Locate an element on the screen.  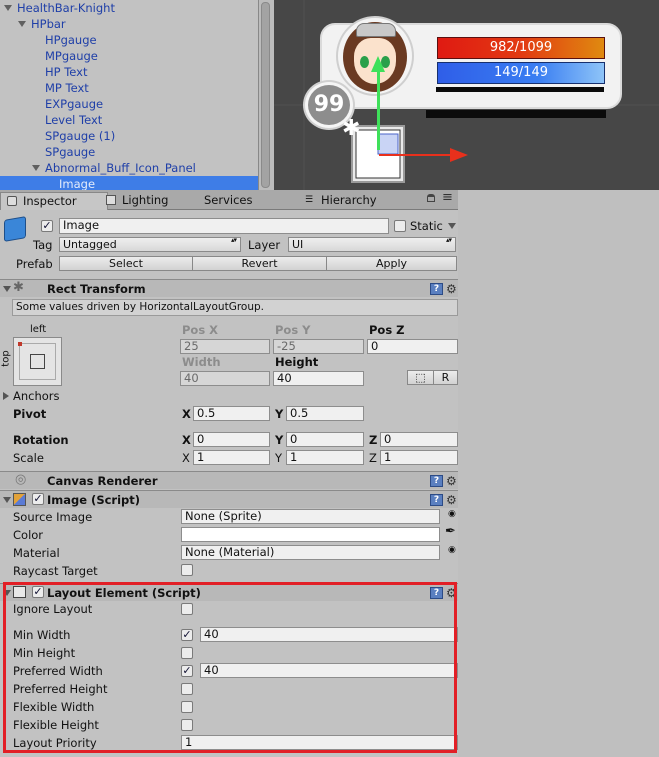
blueprint-mode-button: ⬚ is located at coordinates (420, 377).